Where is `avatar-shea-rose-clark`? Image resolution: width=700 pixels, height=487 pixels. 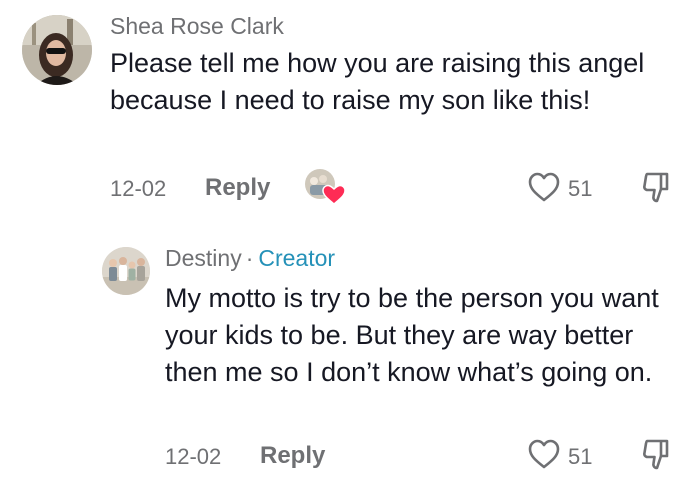
avatar-shea-rose-clark is located at coordinates (57, 50).